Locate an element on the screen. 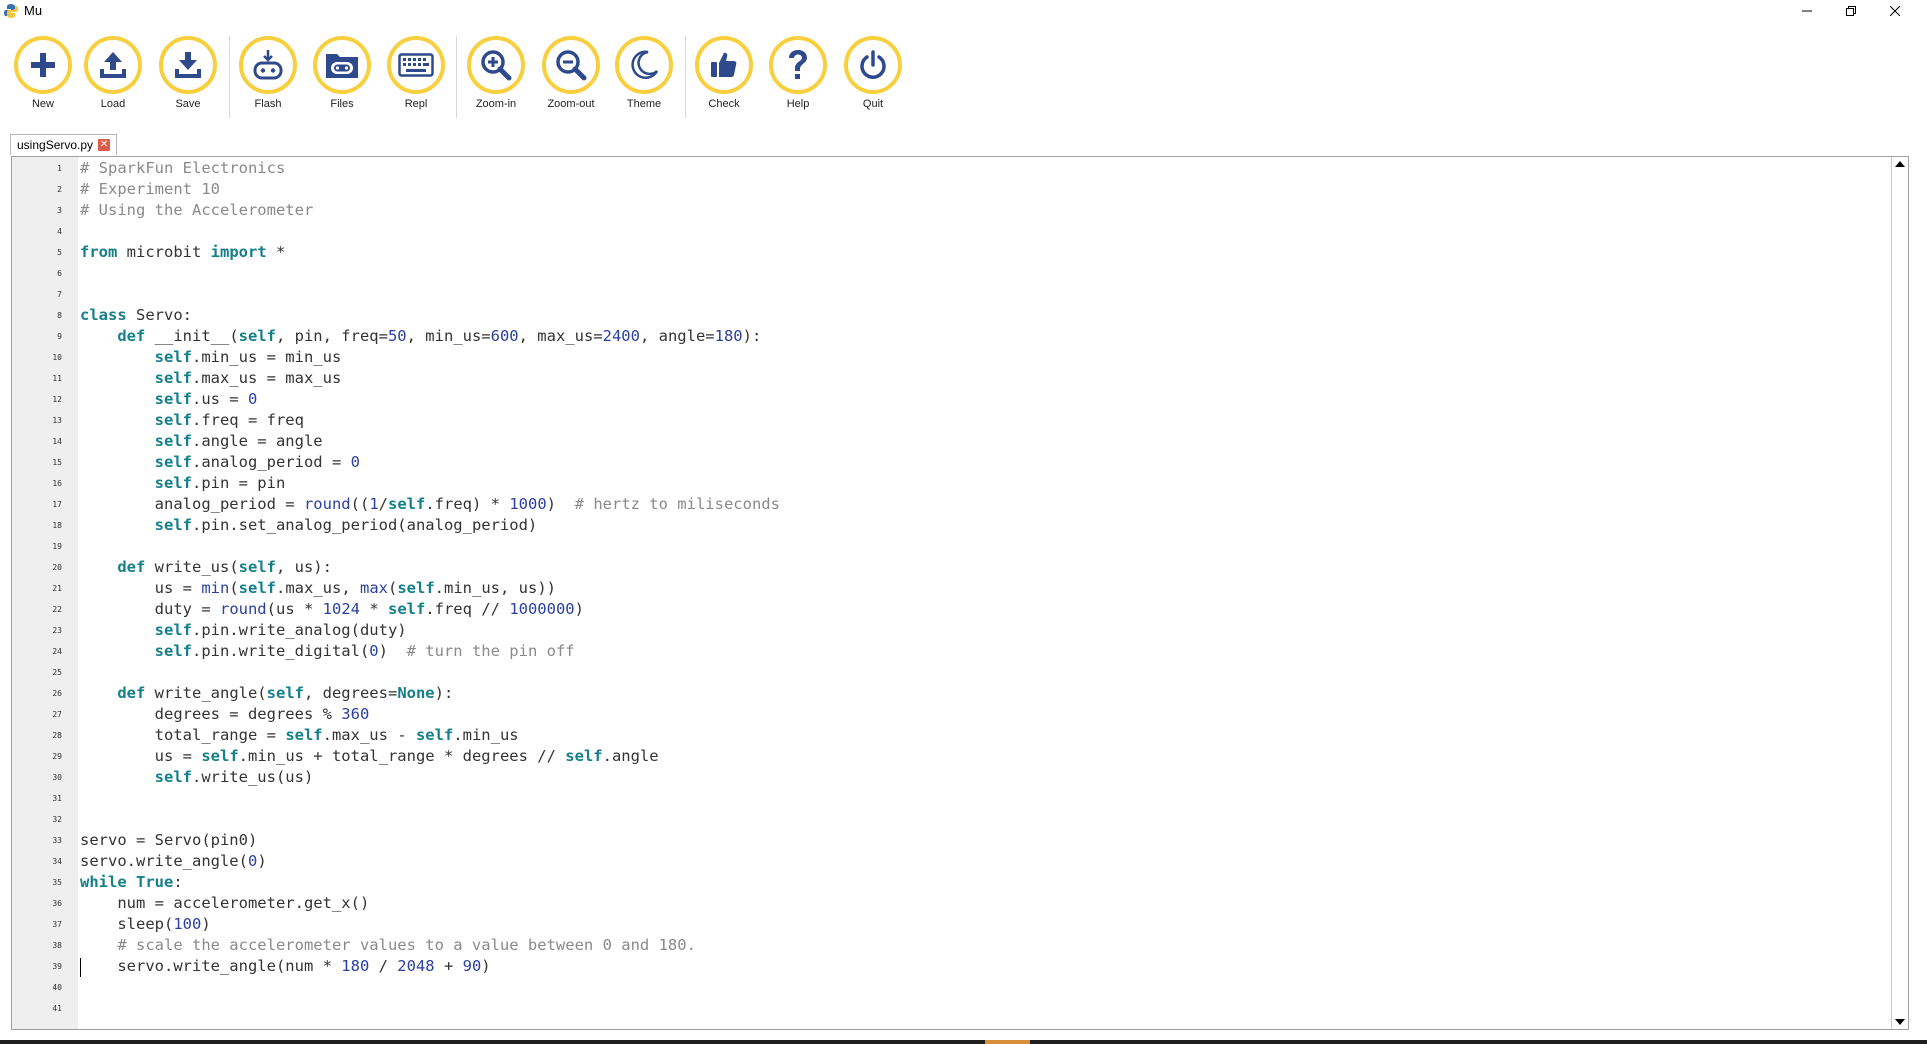  check-label: Check is located at coordinates (724, 104).